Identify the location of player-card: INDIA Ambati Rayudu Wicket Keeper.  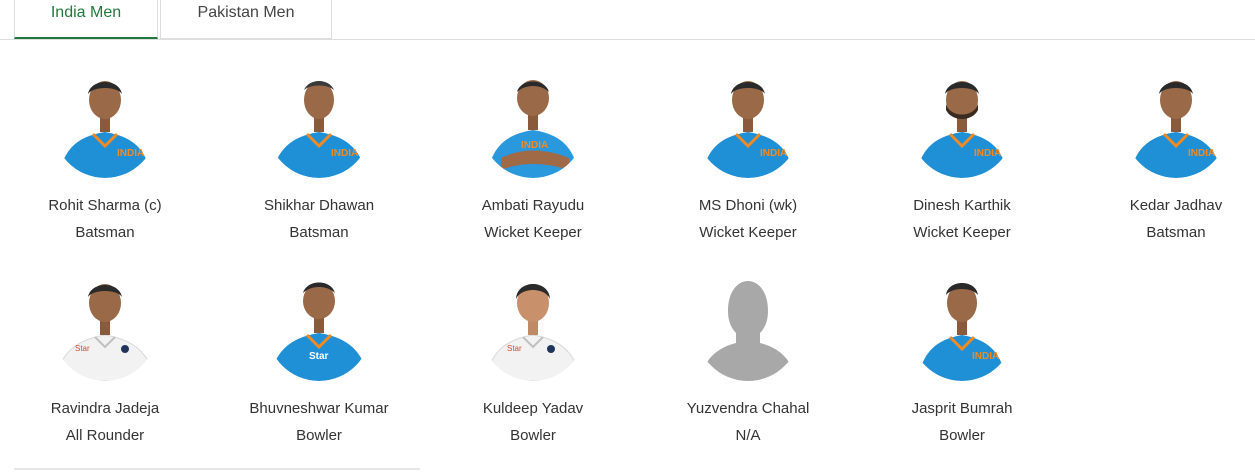
(533, 158).